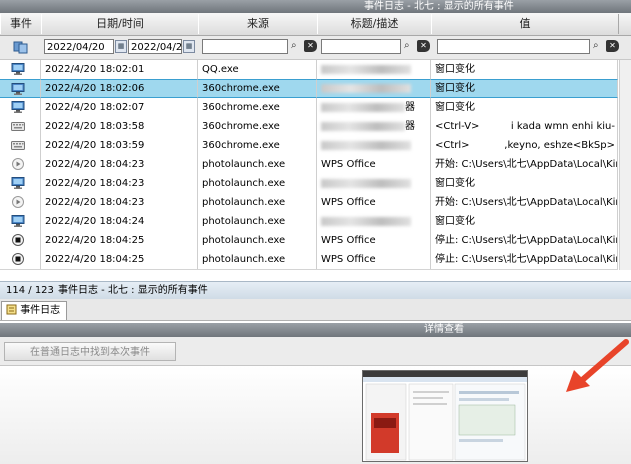 The image size is (631, 464). Describe the element at coordinates (30, 290) in the screenshot. I see `event-count: 114 / 123` at that location.